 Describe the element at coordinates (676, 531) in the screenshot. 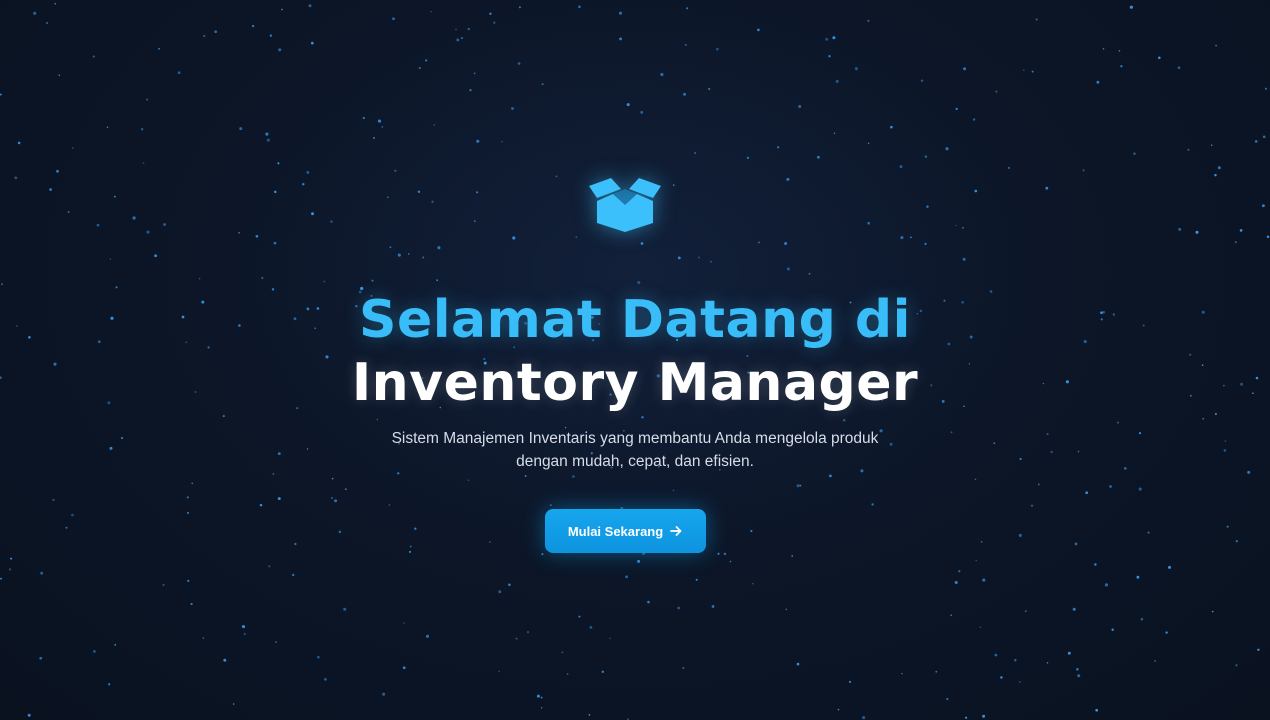

I see `arrow-right-icon` at that location.